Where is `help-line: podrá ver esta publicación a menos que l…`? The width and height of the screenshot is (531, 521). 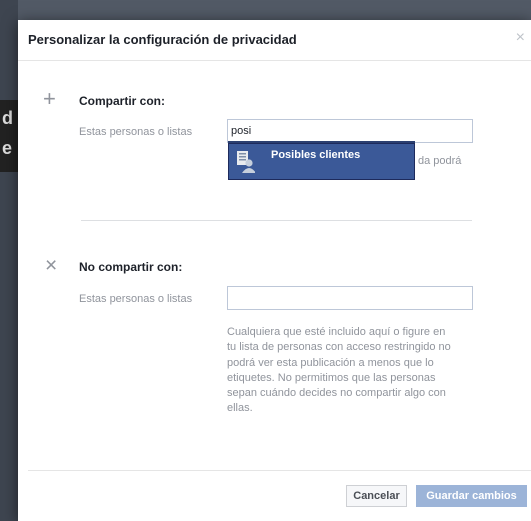 help-line: podrá ver esta publicación a menos que l… is located at coordinates (330, 362).